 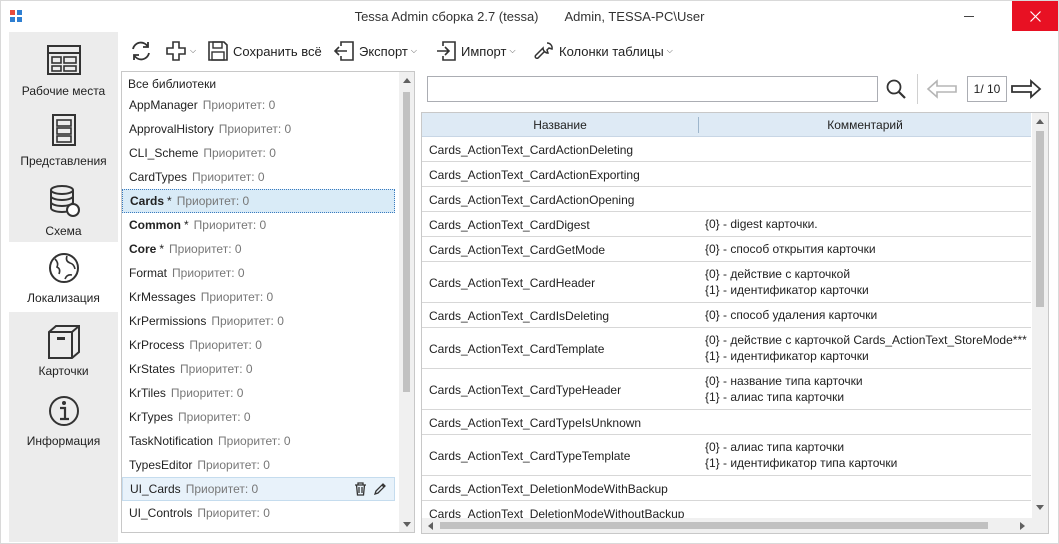 I want to click on table-horizontal-scrollbar, so click(x=735, y=525).